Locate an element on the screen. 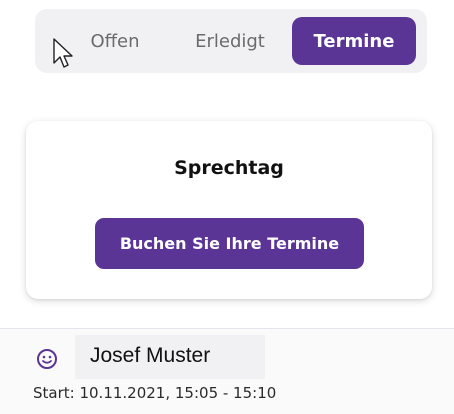 The image size is (454, 414). appointment-start-time: Start: 10.11.2021, 15:05 - 15:10 is located at coordinates (155, 393).